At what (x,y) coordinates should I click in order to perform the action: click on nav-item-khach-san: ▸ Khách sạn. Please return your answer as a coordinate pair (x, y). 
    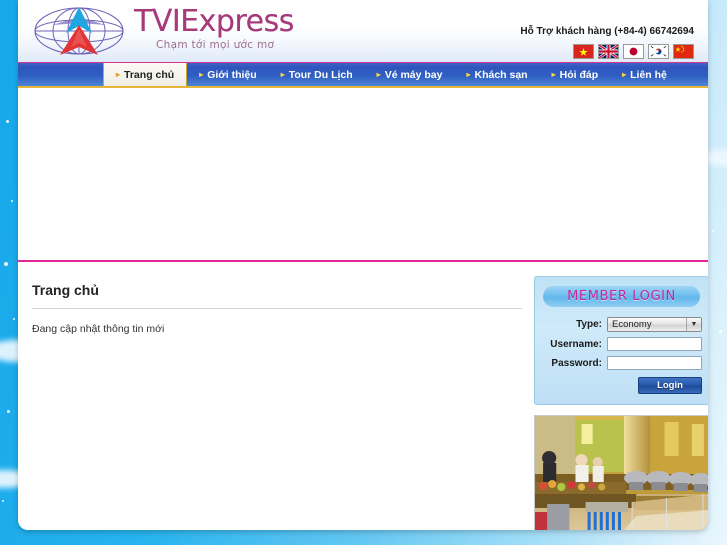
    Looking at the image, I should click on (496, 74).